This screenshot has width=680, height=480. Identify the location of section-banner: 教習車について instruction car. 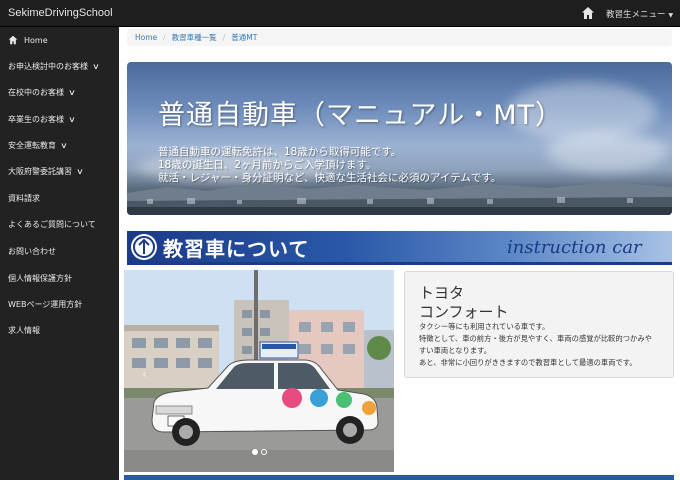
(399, 247).